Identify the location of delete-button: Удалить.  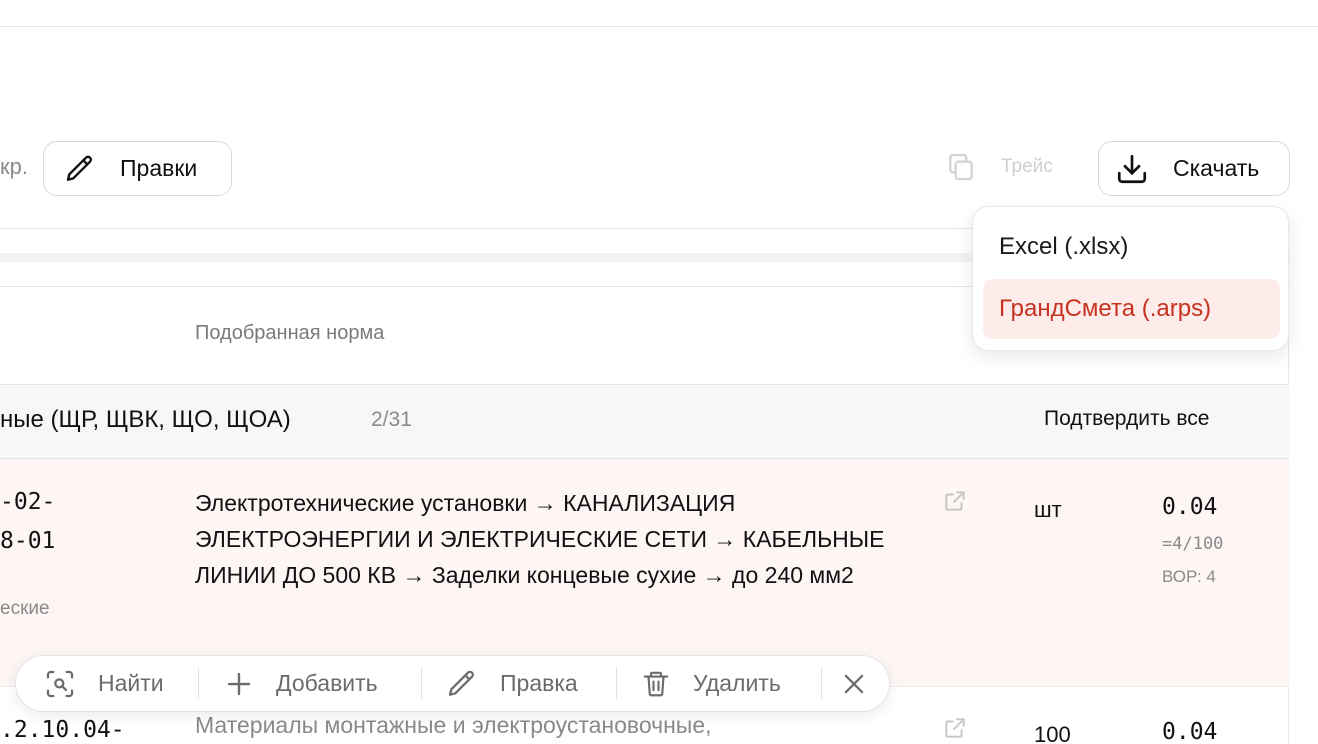
(711, 683).